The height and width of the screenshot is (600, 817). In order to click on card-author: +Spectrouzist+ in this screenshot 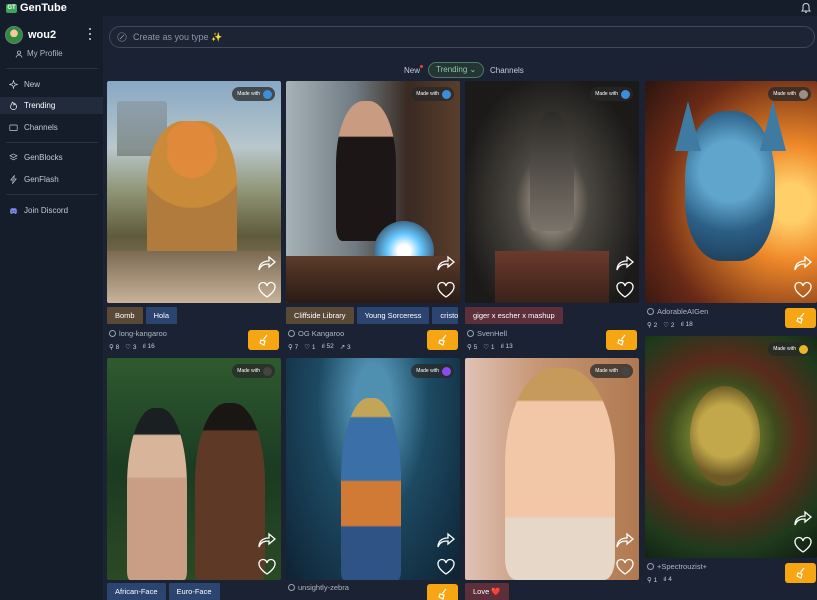, I will do `click(677, 566)`.